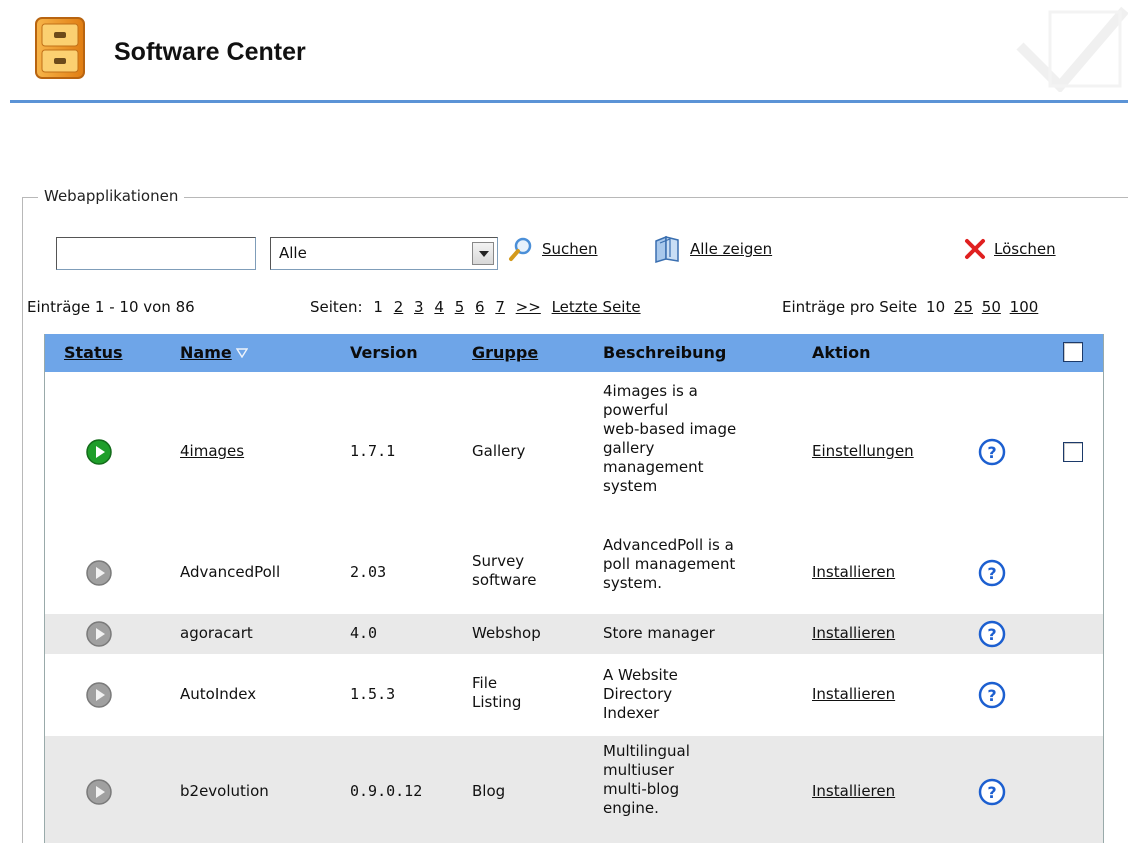 The image size is (1128, 843). I want to click on row-checkbox, so click(1073, 452).